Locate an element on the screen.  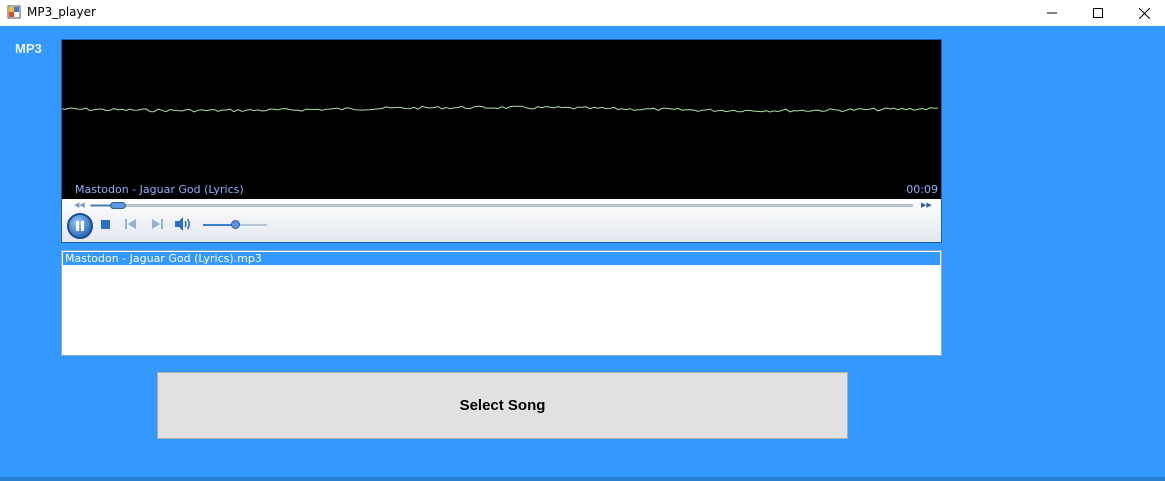
mute-button is located at coordinates (184, 224).